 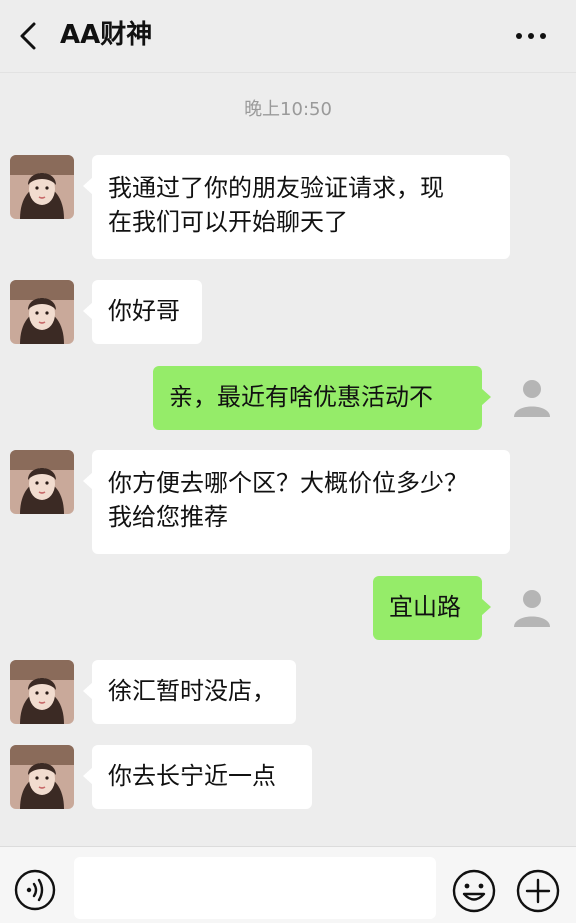 I want to click on message-bubble-received: 我通过了你的朋友验证请求，现 在我们可以开始聊天了, so click(x=296, y=207).